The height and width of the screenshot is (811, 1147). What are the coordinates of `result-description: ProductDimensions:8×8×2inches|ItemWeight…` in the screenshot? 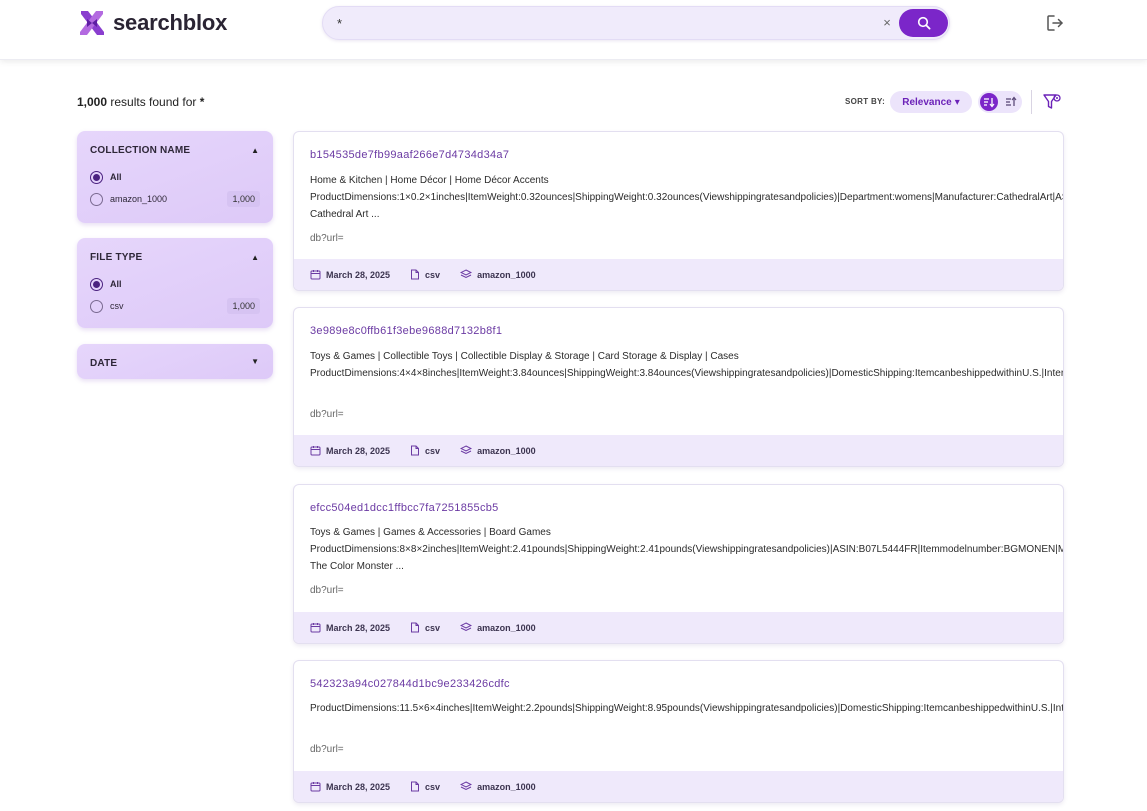 It's located at (686, 558).